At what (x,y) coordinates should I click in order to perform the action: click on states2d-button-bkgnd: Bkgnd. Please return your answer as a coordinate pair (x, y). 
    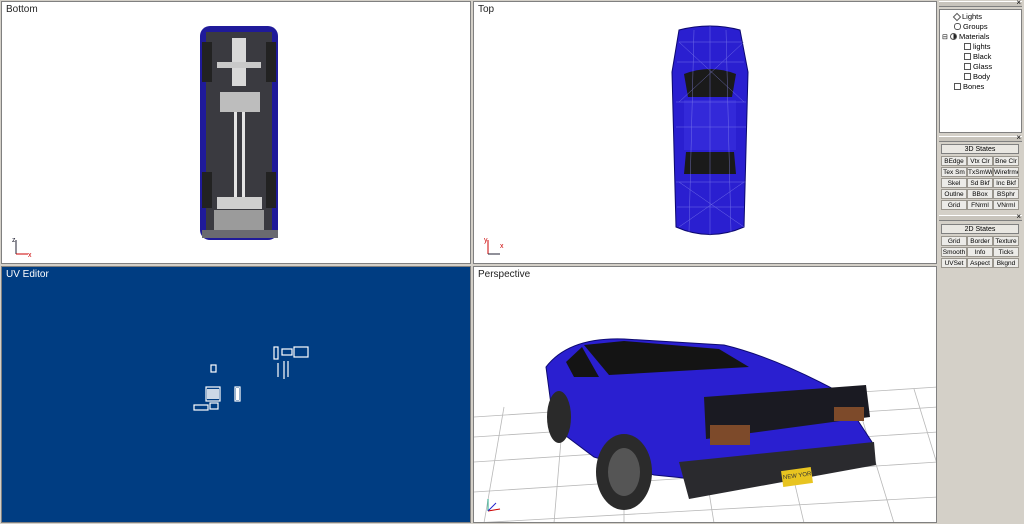
    Looking at the image, I should click on (1006, 263).